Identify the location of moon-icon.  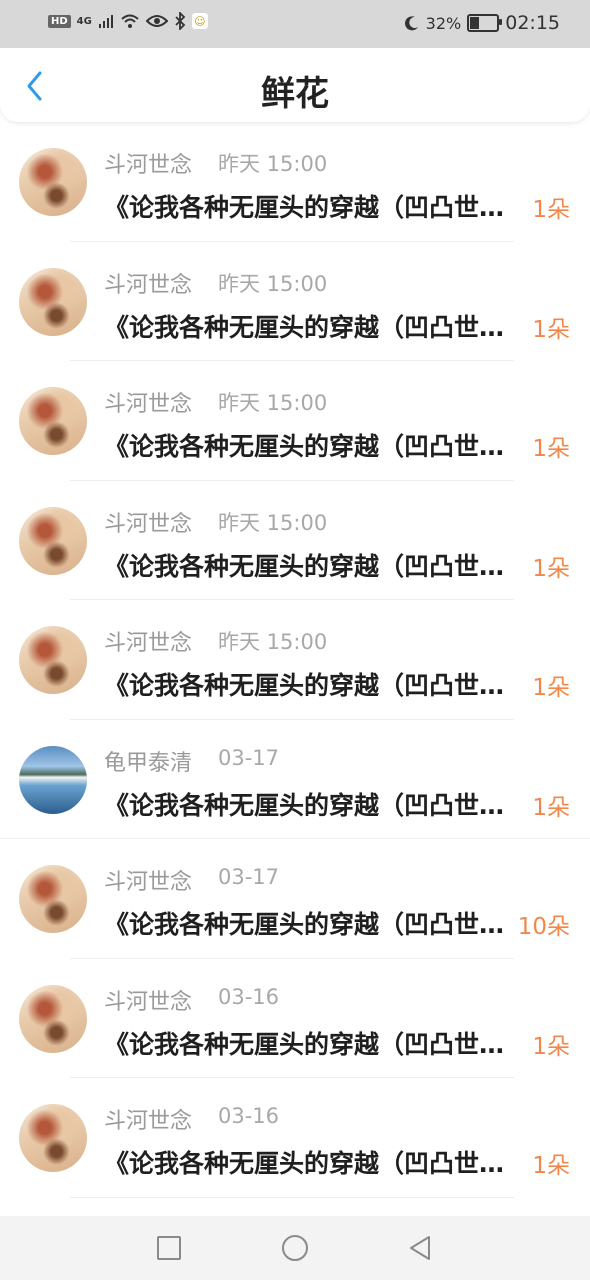
(411, 23).